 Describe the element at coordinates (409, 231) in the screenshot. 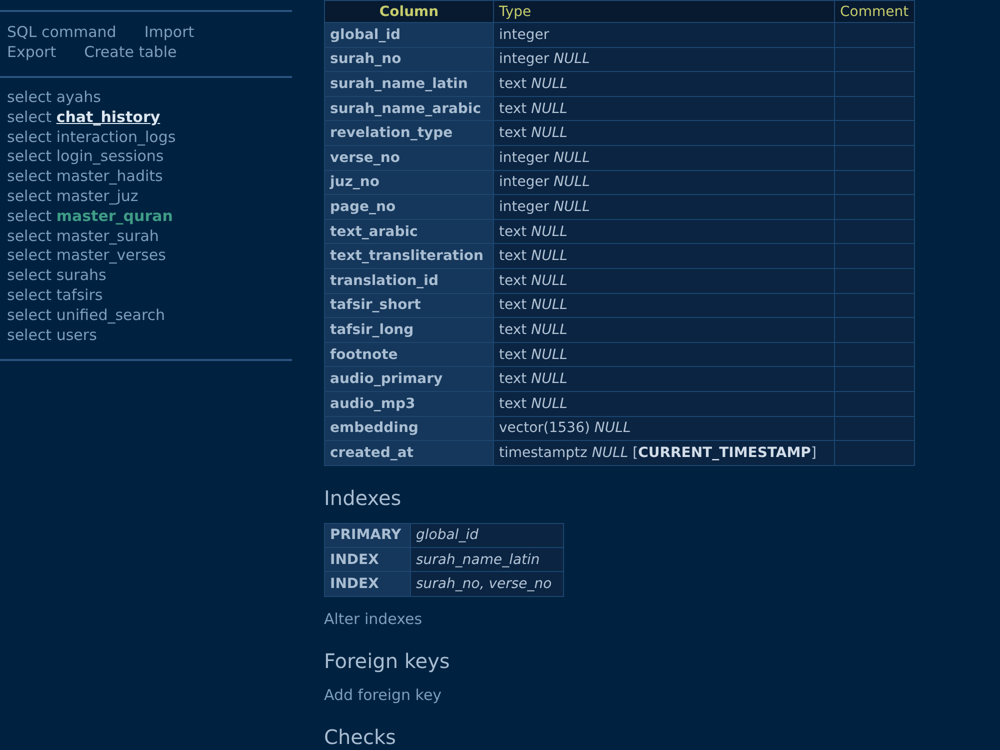

I see `field-name-cell: text_arabic` at that location.